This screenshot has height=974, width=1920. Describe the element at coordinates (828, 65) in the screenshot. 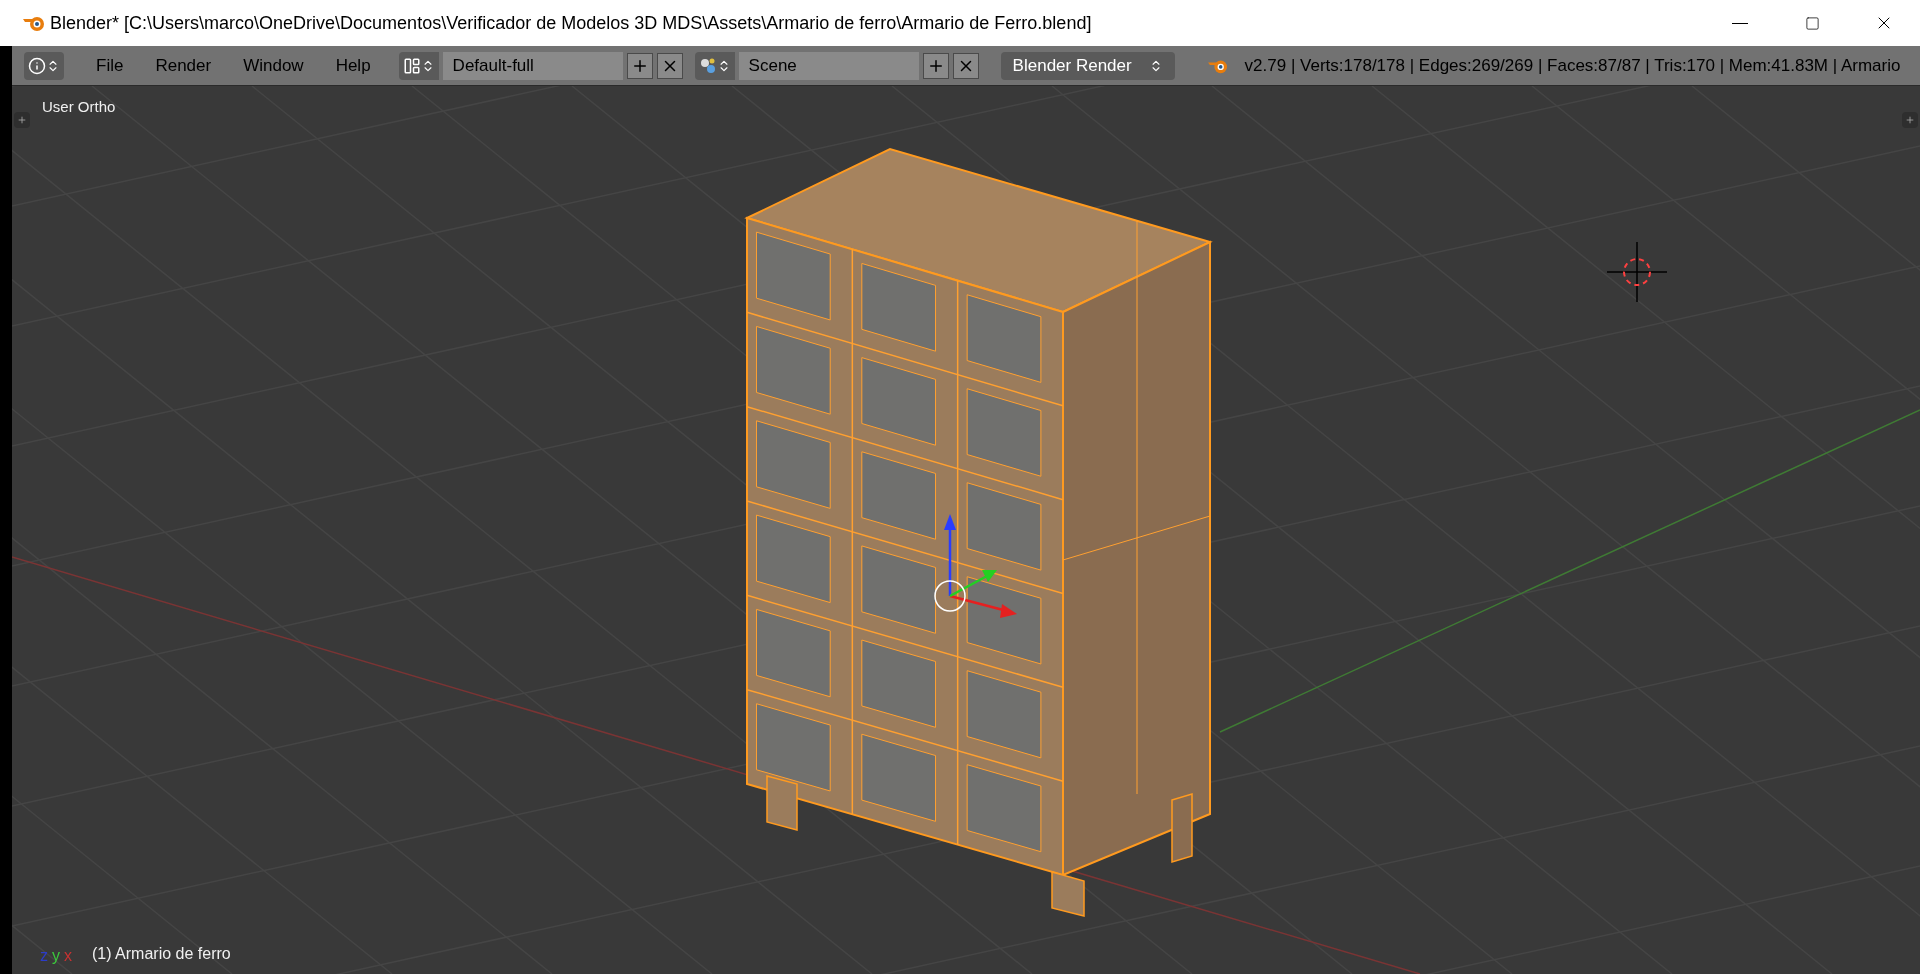

I see `scene-name-field: Scene` at that location.